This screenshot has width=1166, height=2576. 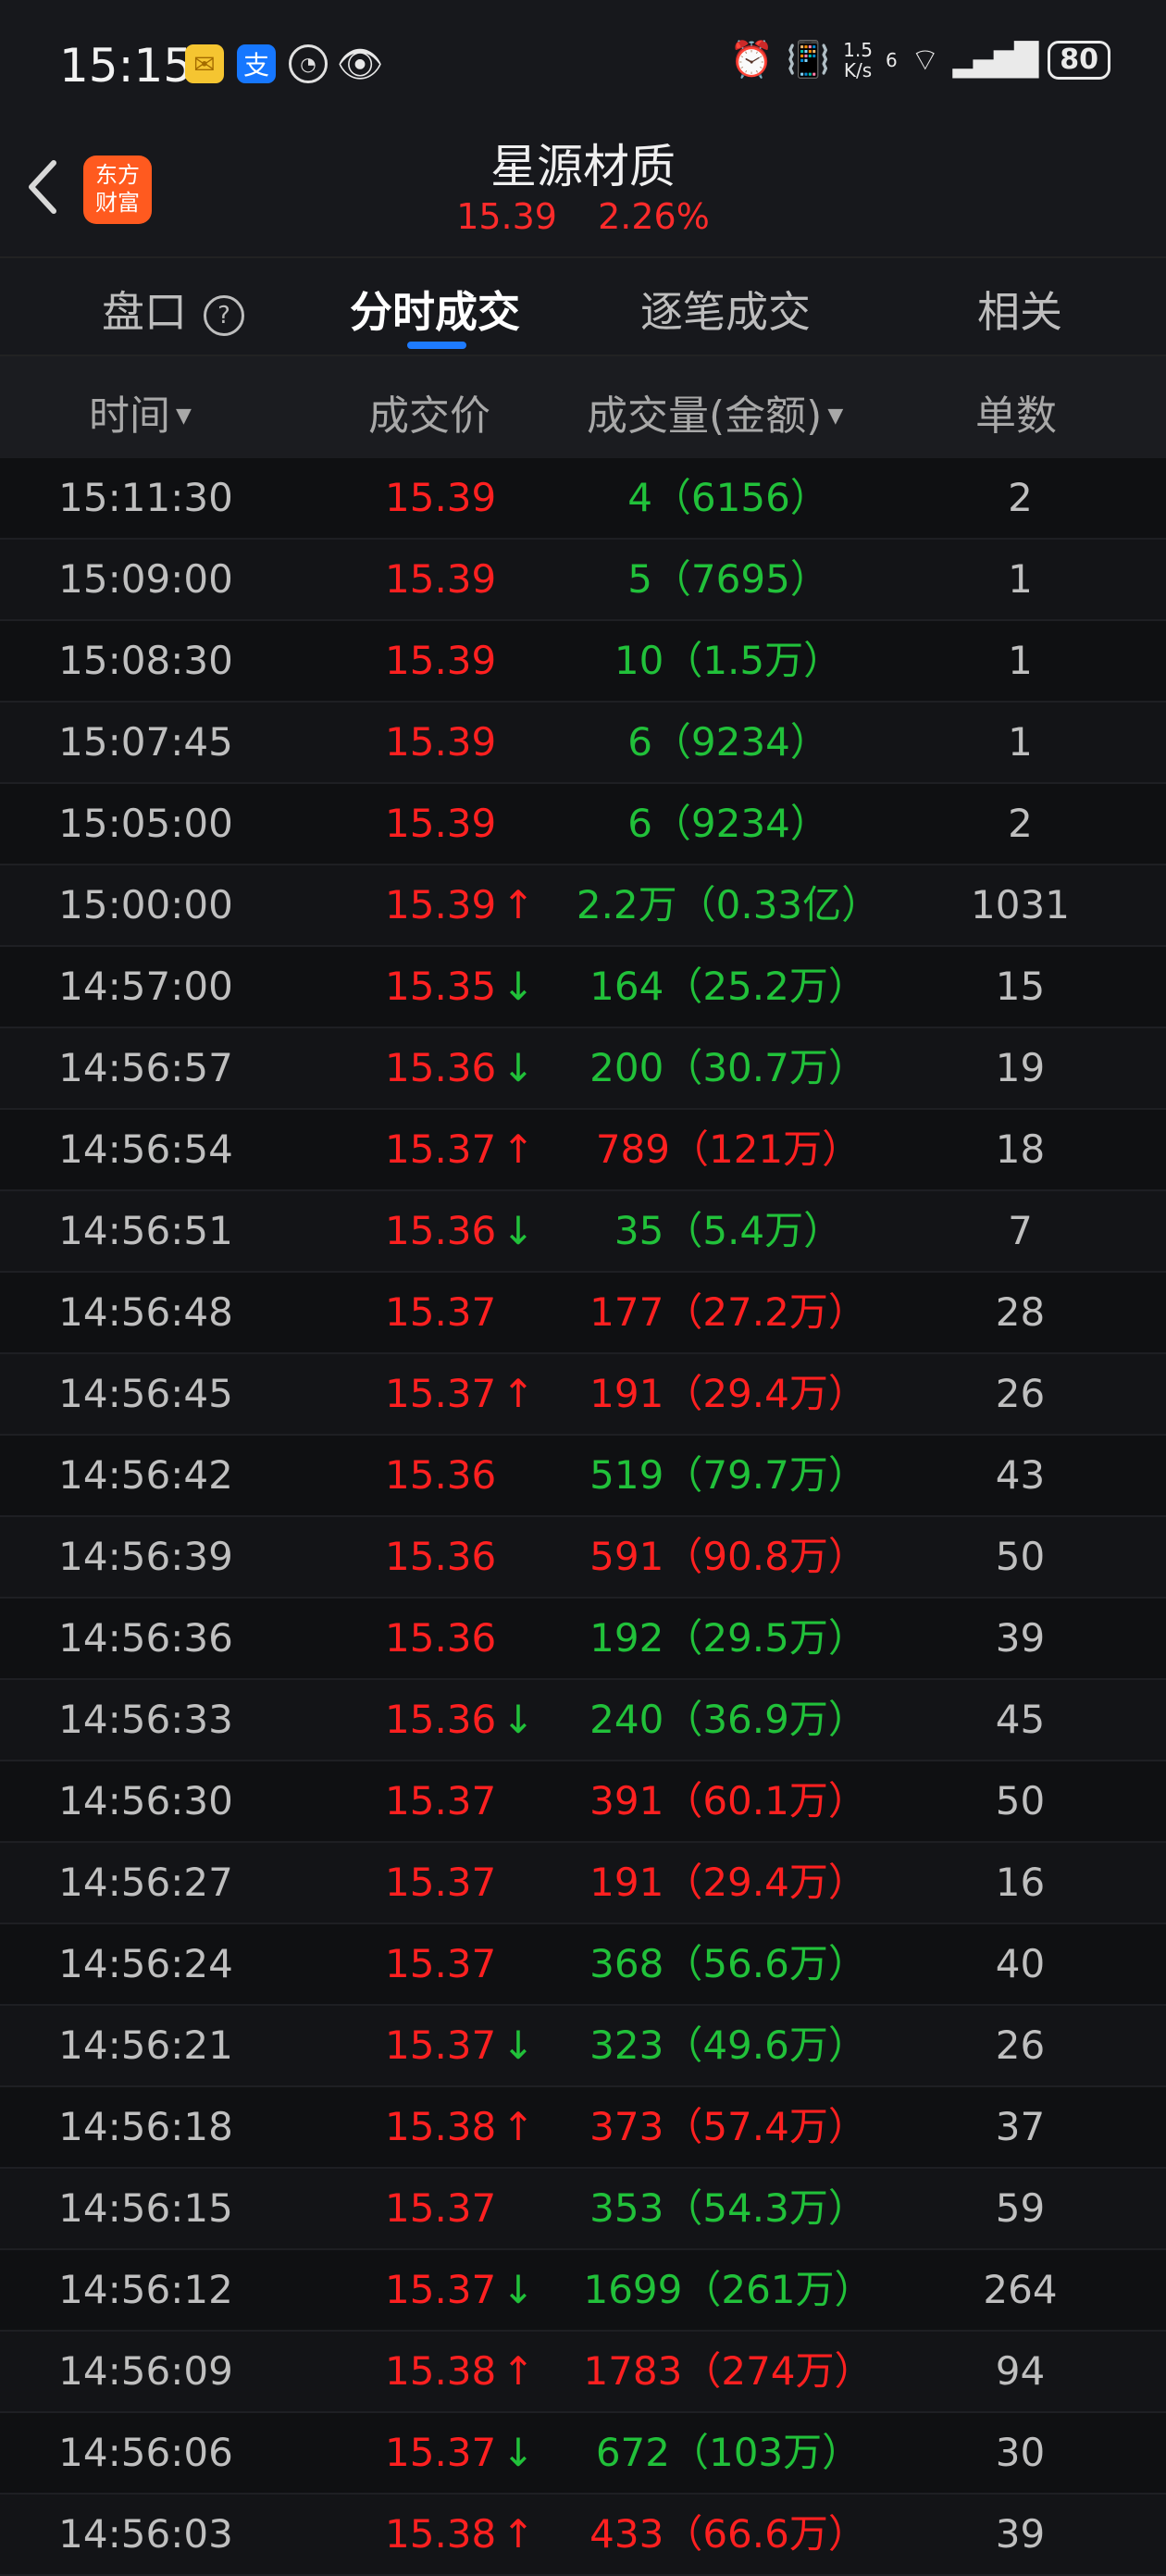 I want to click on trade-row: 14:56:21 15.37 ↓ 323（49.6万） 26, so click(x=583, y=2046).